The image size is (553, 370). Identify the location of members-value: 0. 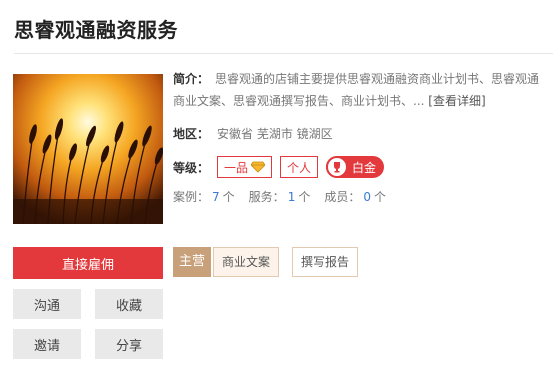
(367, 197).